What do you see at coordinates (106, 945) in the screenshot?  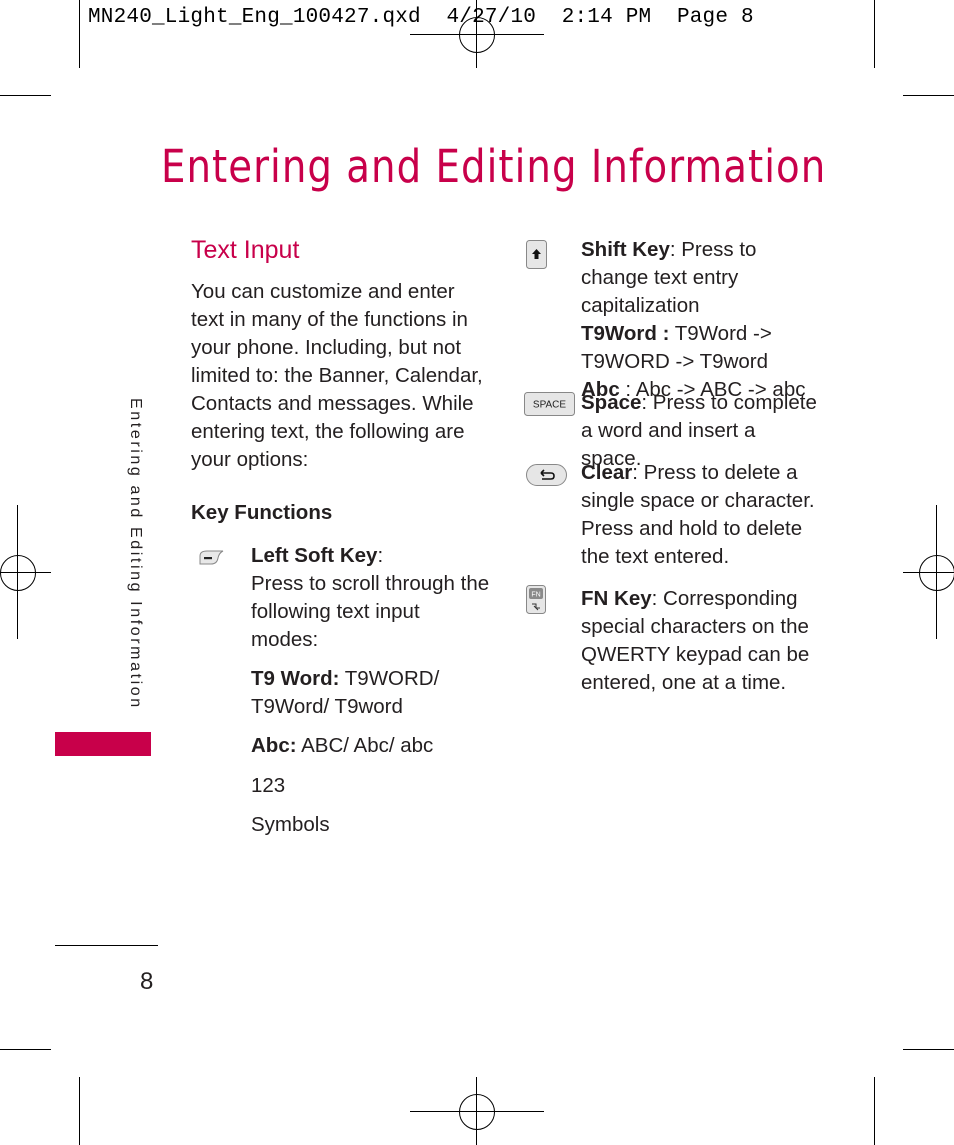 I see `page-number-rule` at bounding box center [106, 945].